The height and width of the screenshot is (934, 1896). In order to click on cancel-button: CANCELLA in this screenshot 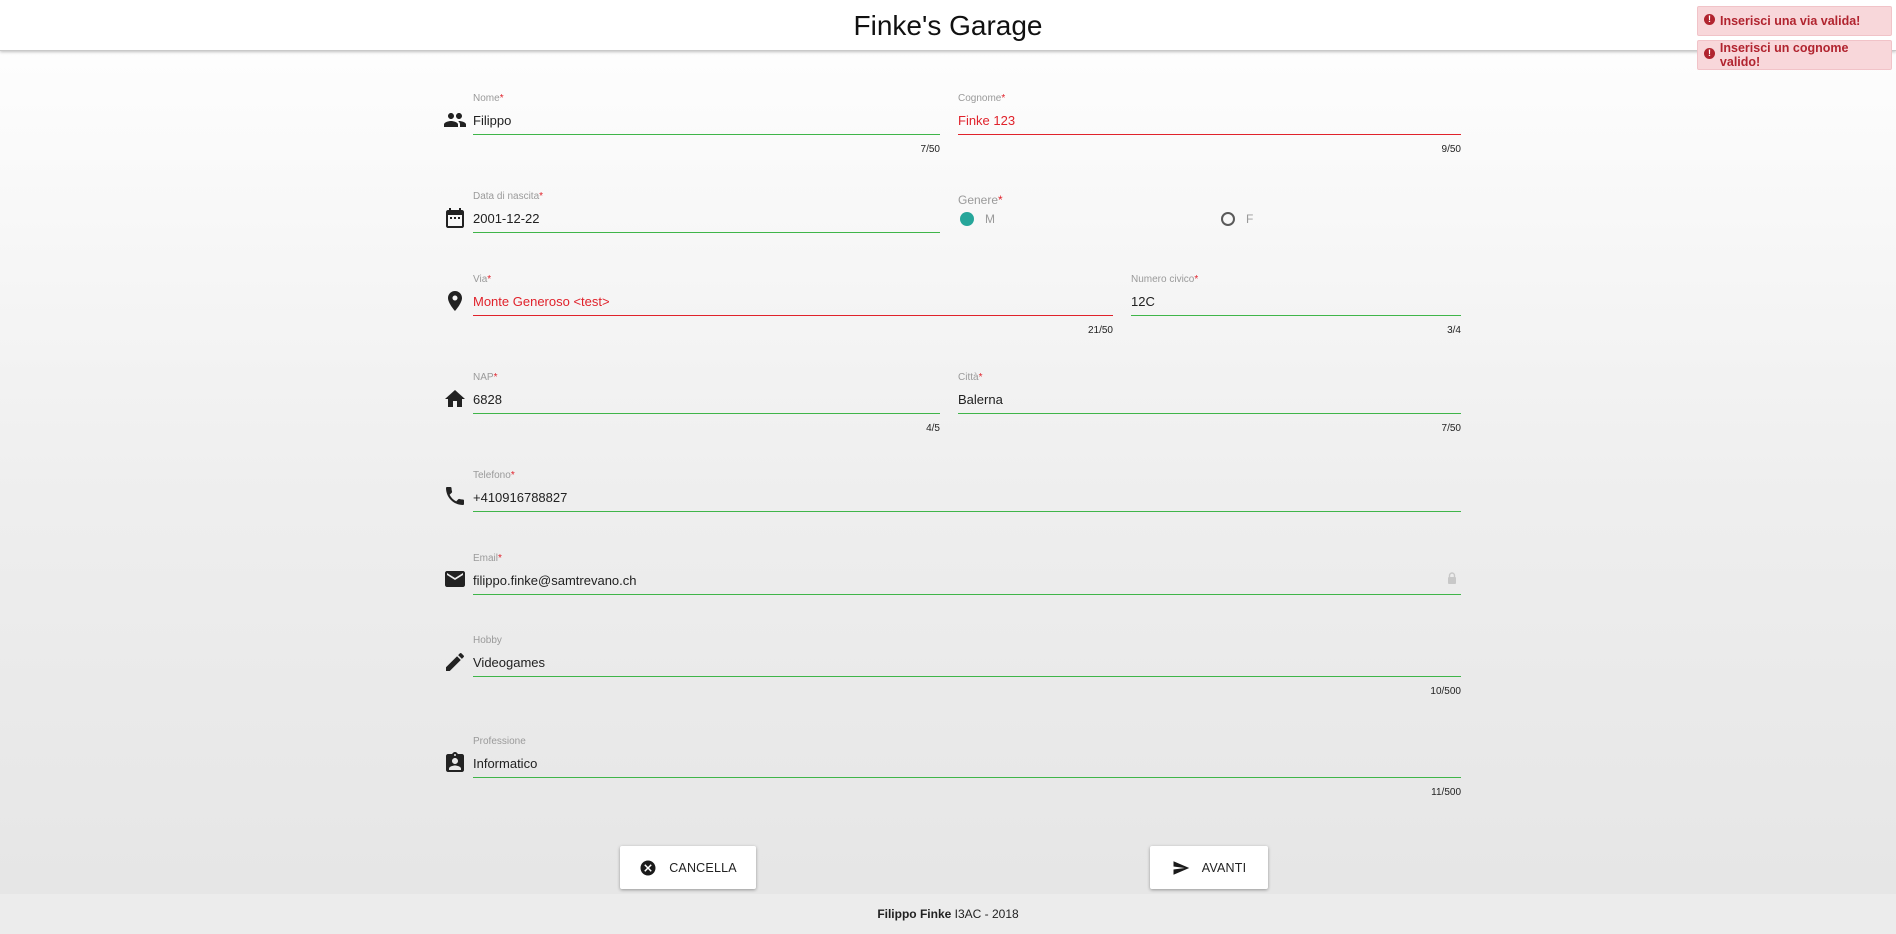, I will do `click(688, 867)`.